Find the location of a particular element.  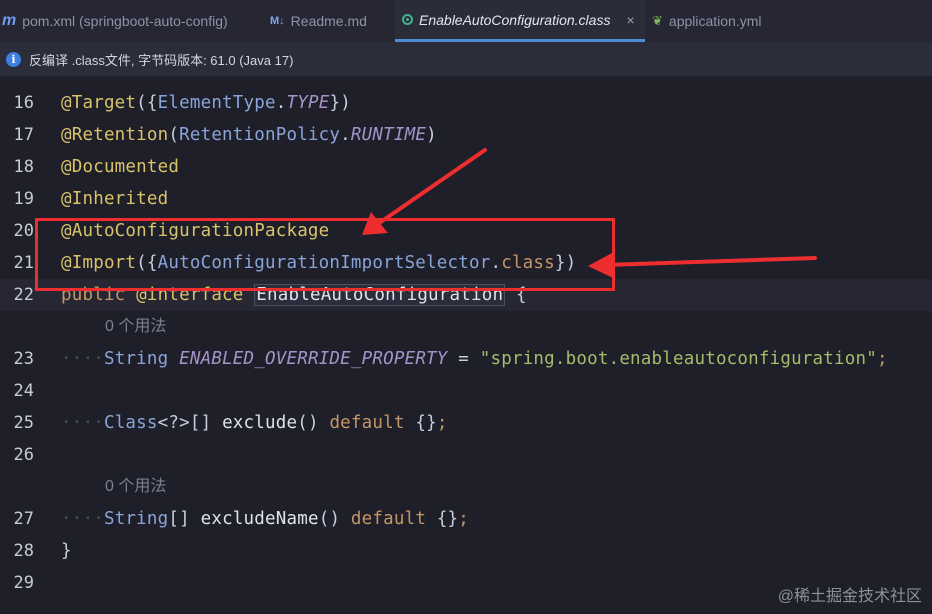

line-number: 28 is located at coordinates (23, 551).